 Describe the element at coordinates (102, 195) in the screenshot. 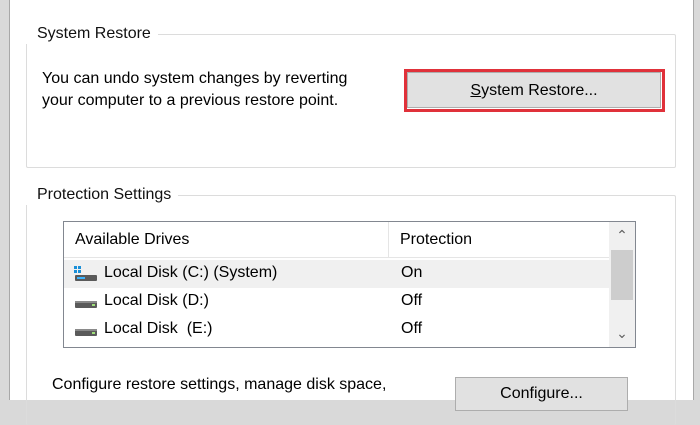

I see `protection-settings-heading: Protection Settings` at that location.